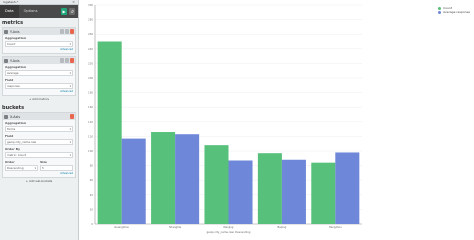 This screenshot has height=240, width=474. What do you see at coordinates (440, 8) in the screenshot?
I see `legend-color-dot` at bounding box center [440, 8].